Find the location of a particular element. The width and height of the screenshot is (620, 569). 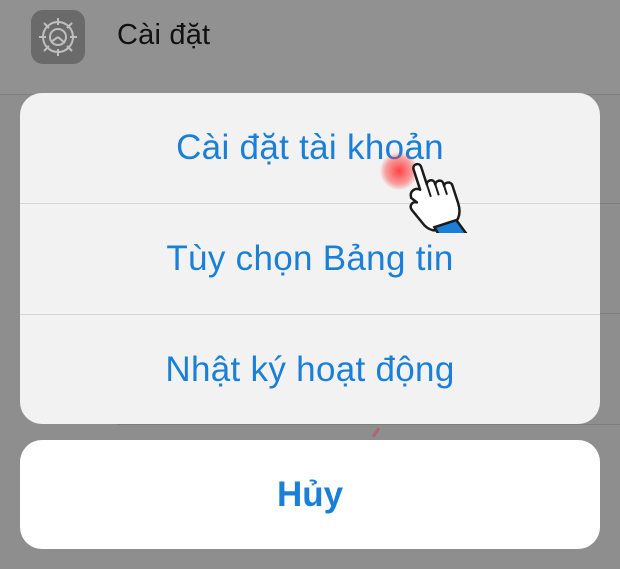

background-divider is located at coordinates (368, 424).